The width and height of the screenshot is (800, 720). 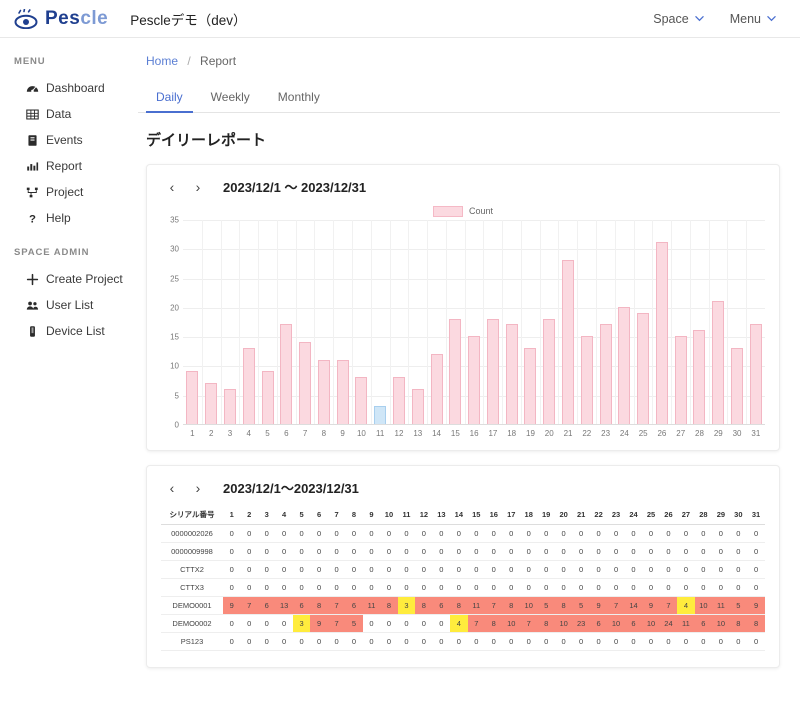 What do you see at coordinates (65, 279) in the screenshot?
I see `sidebar-item-create-project: Create Project` at bounding box center [65, 279].